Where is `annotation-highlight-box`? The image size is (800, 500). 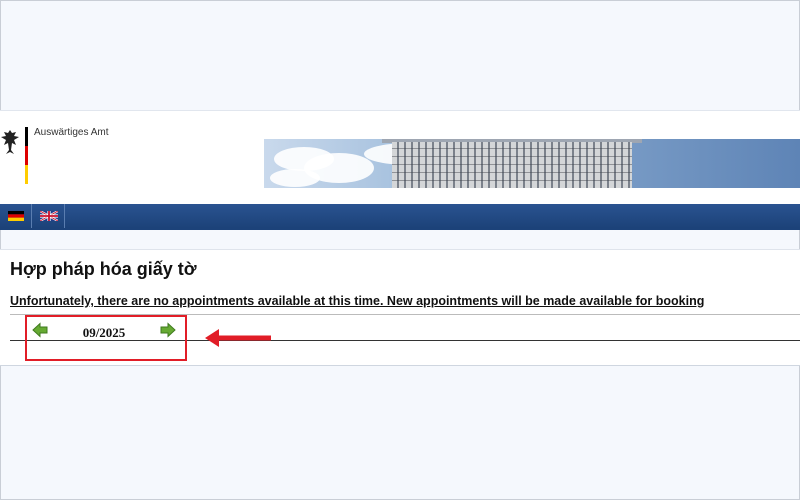 annotation-highlight-box is located at coordinates (106, 338).